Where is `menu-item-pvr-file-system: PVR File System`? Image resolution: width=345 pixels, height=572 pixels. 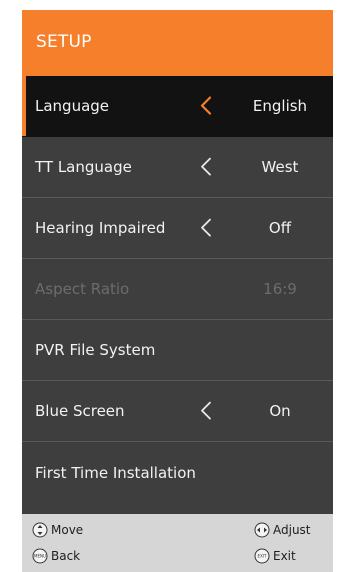 menu-item-pvr-file-system: PVR File System is located at coordinates (177, 350).